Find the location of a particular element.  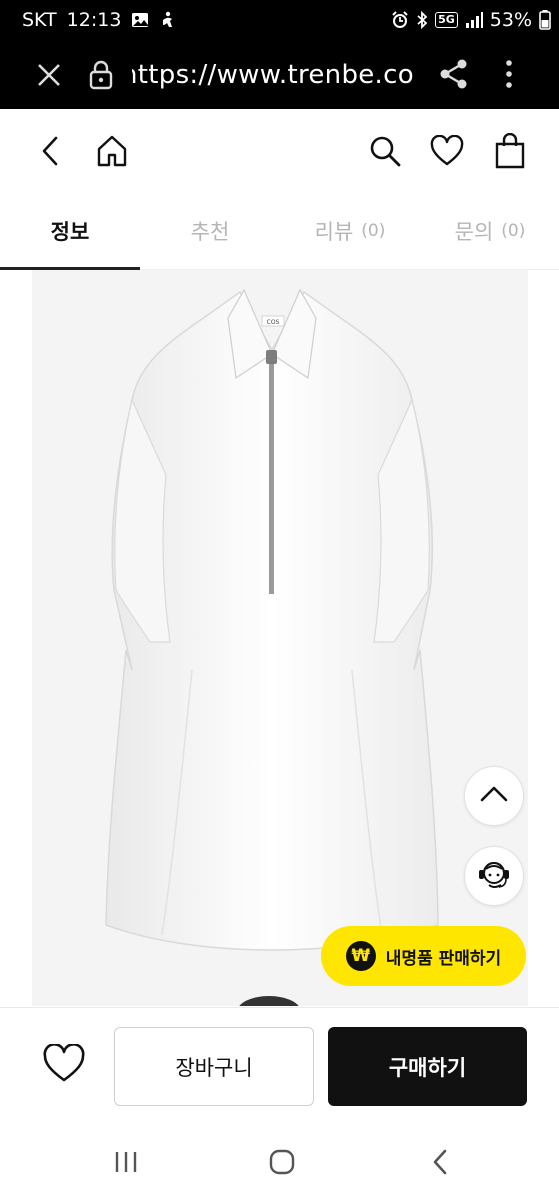

tab-inquiry: 문의 (0) is located at coordinates (489, 231).